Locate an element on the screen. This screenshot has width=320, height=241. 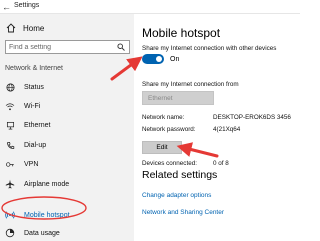
data-usage-icon is located at coordinates (10, 233).